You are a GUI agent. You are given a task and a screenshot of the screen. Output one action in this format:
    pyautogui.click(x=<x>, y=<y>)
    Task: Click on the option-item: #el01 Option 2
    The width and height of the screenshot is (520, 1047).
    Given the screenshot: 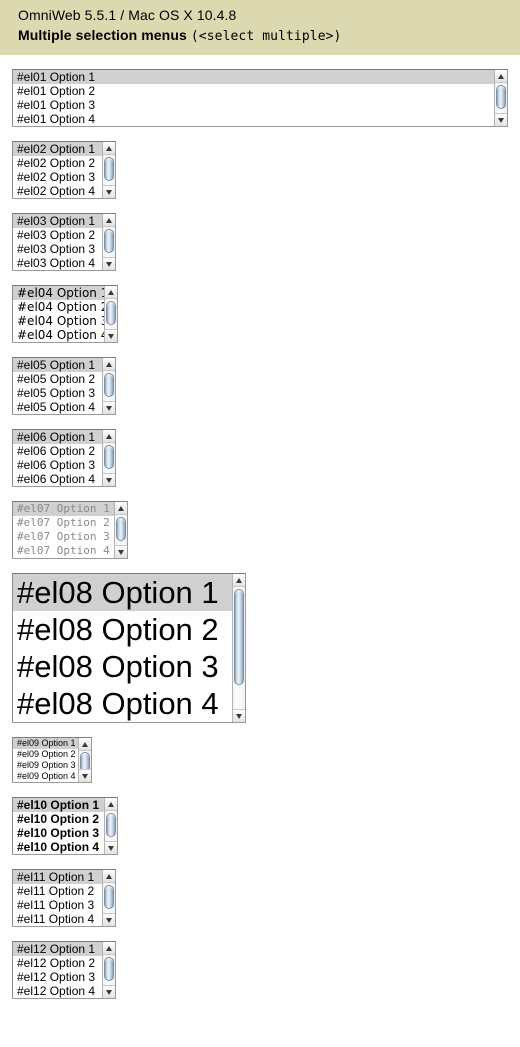 What is the action you would take?
    pyautogui.click(x=253, y=91)
    